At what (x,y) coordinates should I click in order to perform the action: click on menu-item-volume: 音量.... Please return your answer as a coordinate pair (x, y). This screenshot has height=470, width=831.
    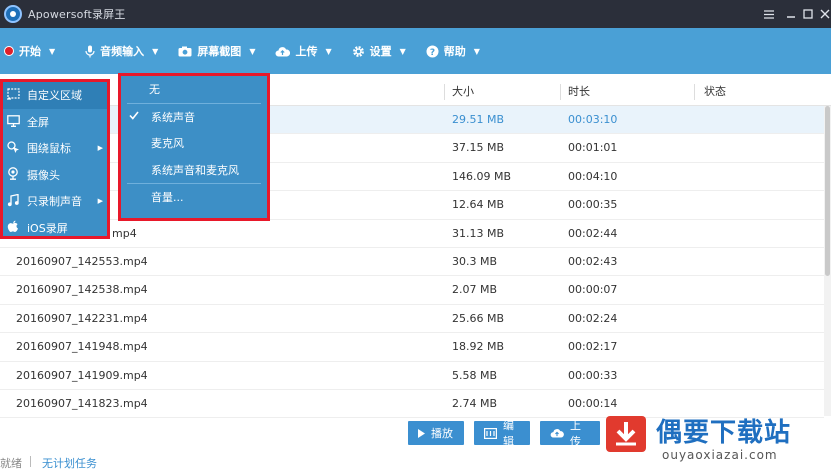
    Looking at the image, I should click on (194, 197).